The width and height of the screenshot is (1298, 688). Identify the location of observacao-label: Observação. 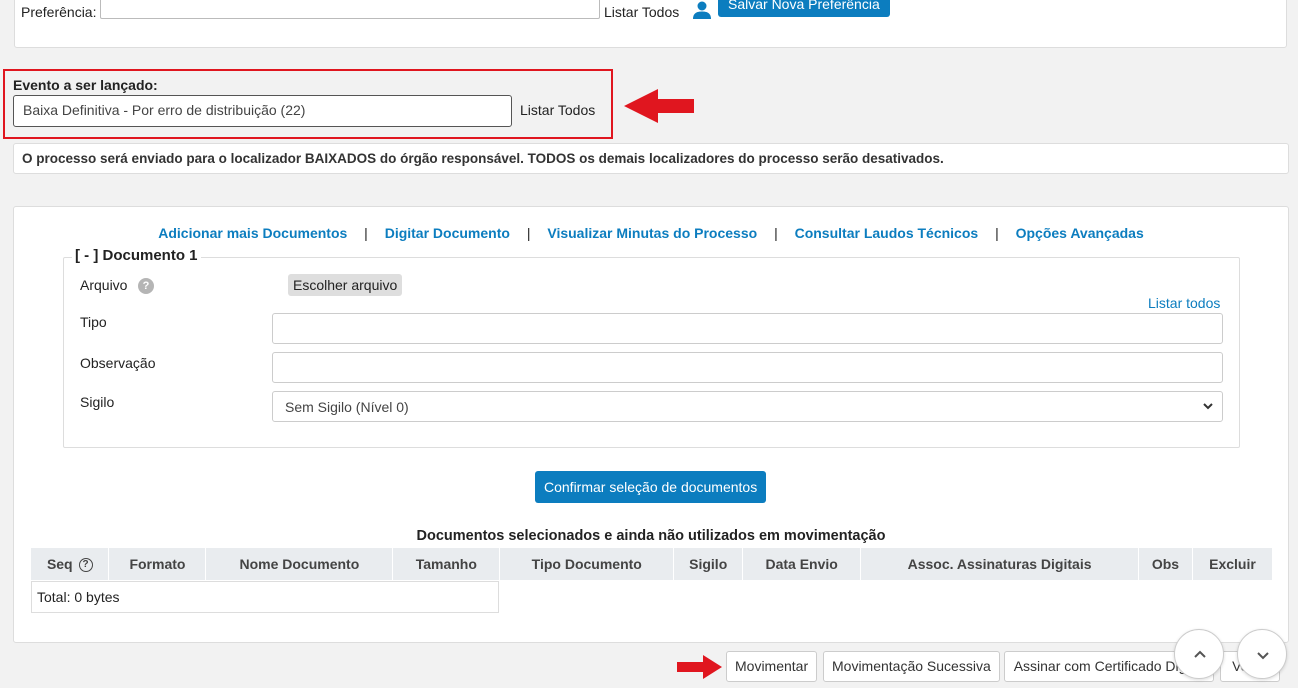
(118, 363).